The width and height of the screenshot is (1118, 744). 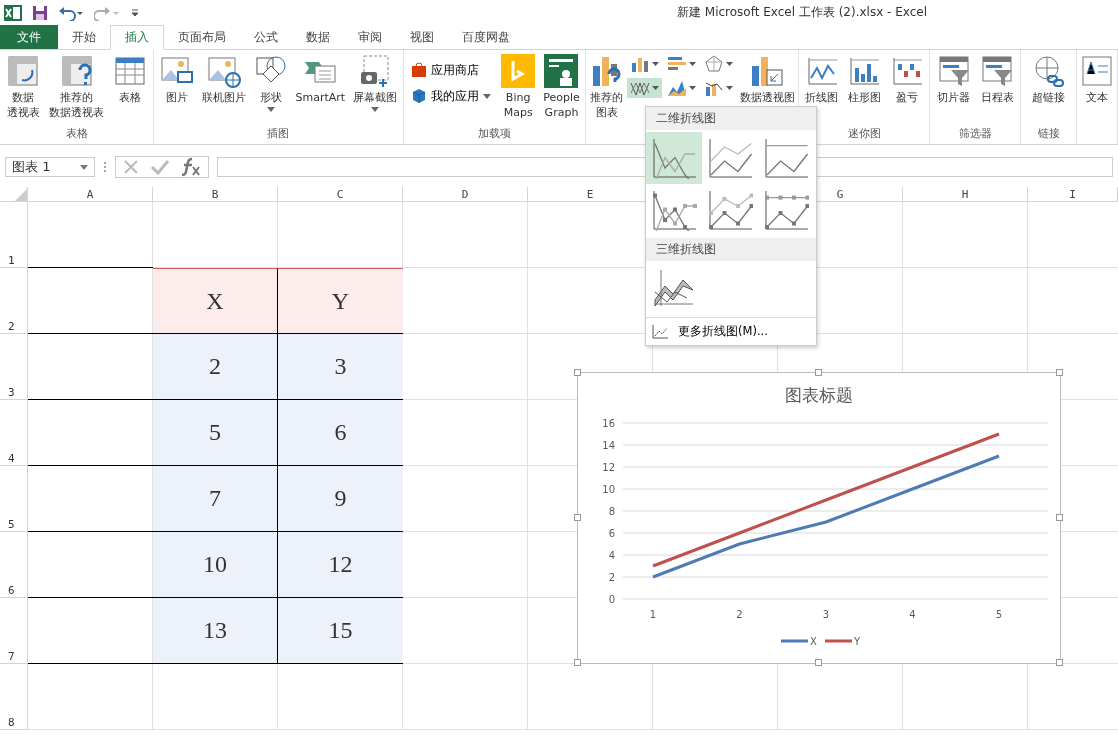 What do you see at coordinates (130, 79) in the screenshot?
I see `ribbon-button: 表格` at bounding box center [130, 79].